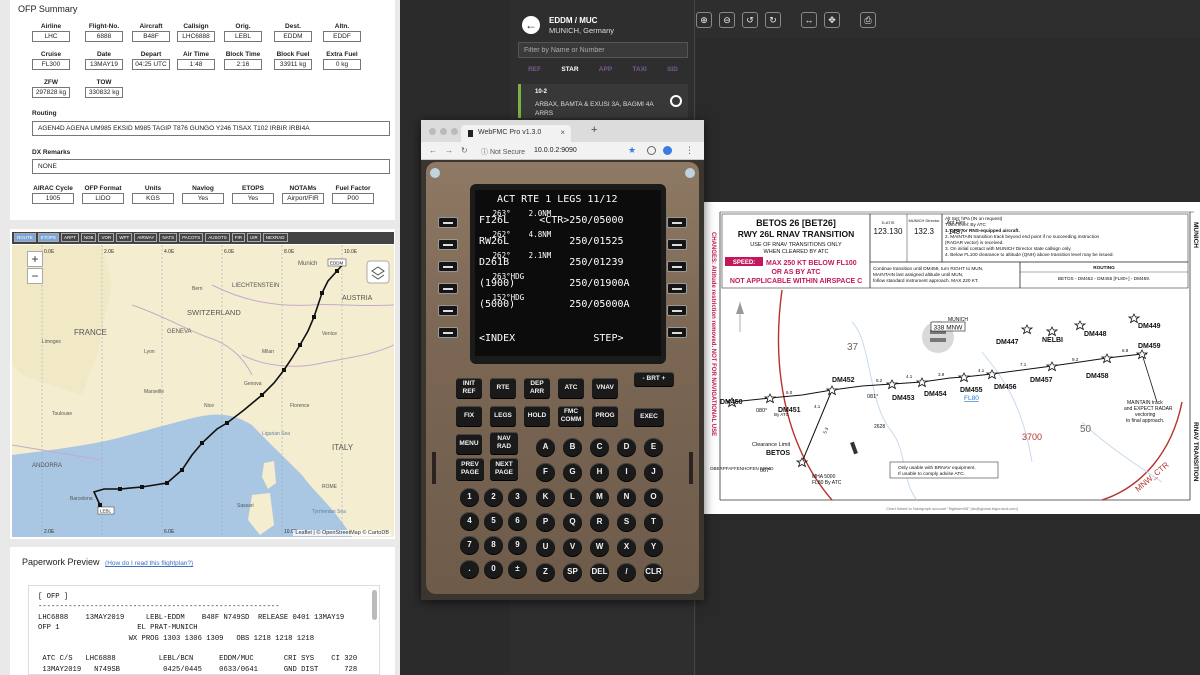 Image resolution: width=1200 pixels, height=675 pixels. What do you see at coordinates (25, 237) in the screenshot?
I see `map-layer-toggle: ROUTE` at bounding box center [25, 237].